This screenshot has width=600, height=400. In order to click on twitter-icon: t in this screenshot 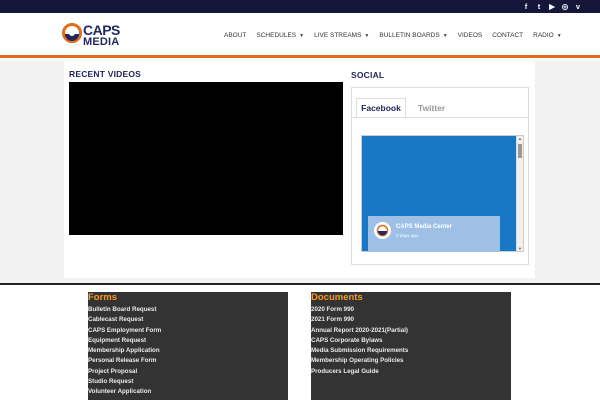, I will do `click(539, 6)`.